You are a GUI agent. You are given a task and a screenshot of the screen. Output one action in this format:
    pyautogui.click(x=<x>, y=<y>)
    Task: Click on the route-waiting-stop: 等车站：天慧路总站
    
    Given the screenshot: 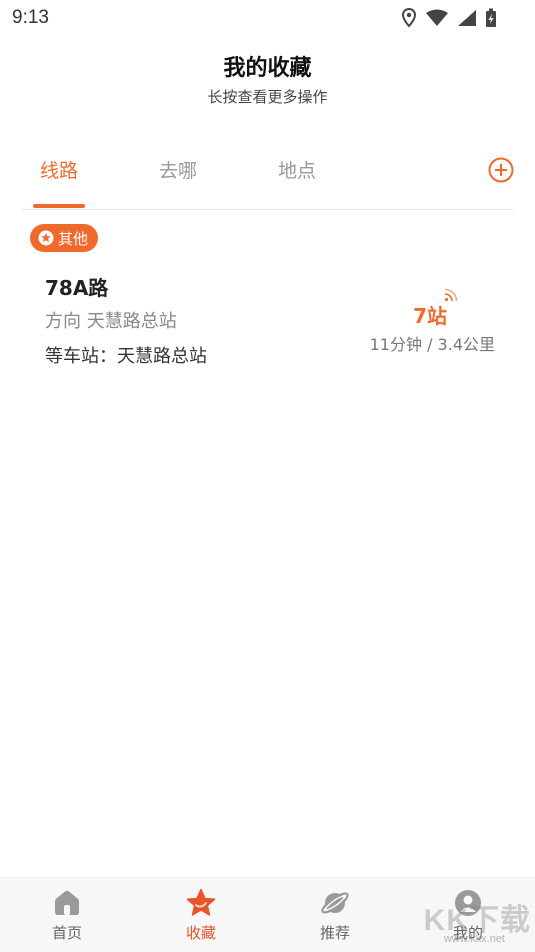 What is the action you would take?
    pyautogui.click(x=126, y=356)
    